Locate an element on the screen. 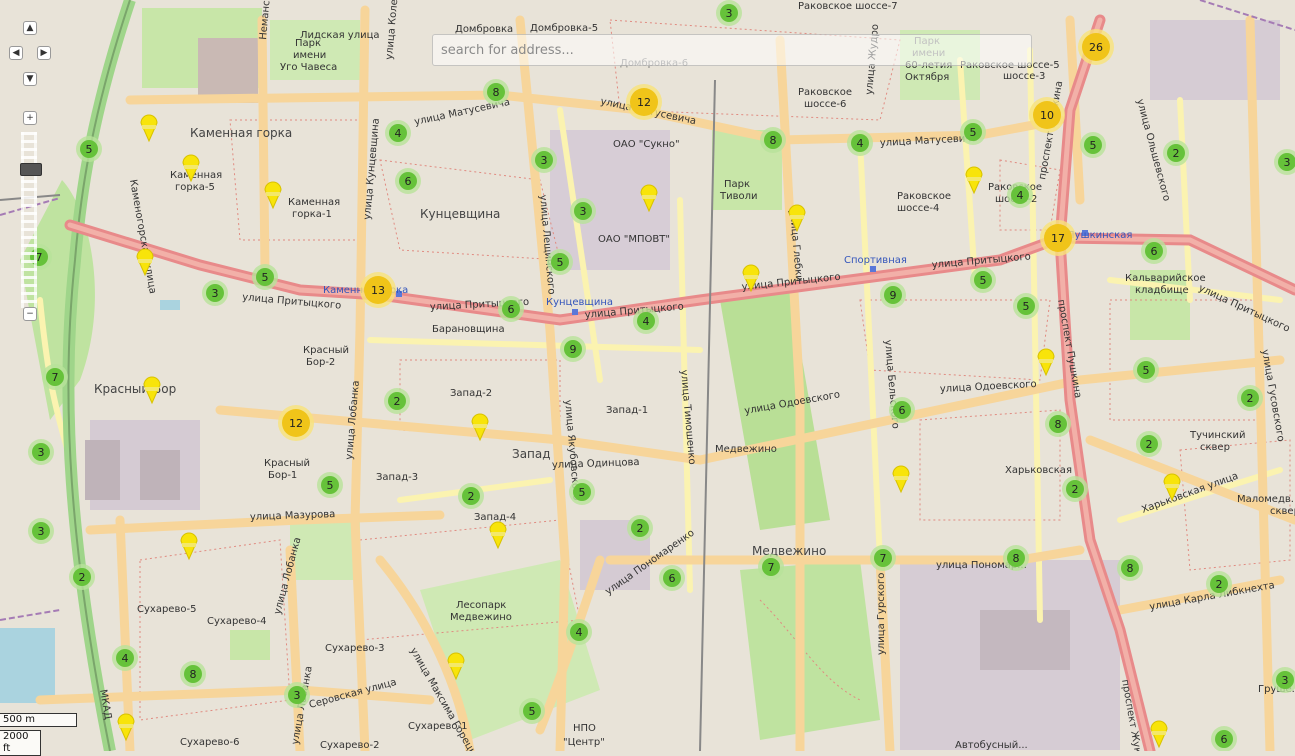 The height and width of the screenshot is (756, 1295). cluster-count: 2 is located at coordinates (1219, 584).